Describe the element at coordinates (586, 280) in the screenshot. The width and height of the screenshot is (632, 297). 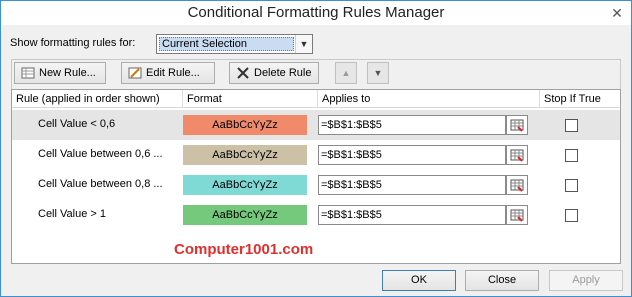
I see `apply-button: Apply` at that location.